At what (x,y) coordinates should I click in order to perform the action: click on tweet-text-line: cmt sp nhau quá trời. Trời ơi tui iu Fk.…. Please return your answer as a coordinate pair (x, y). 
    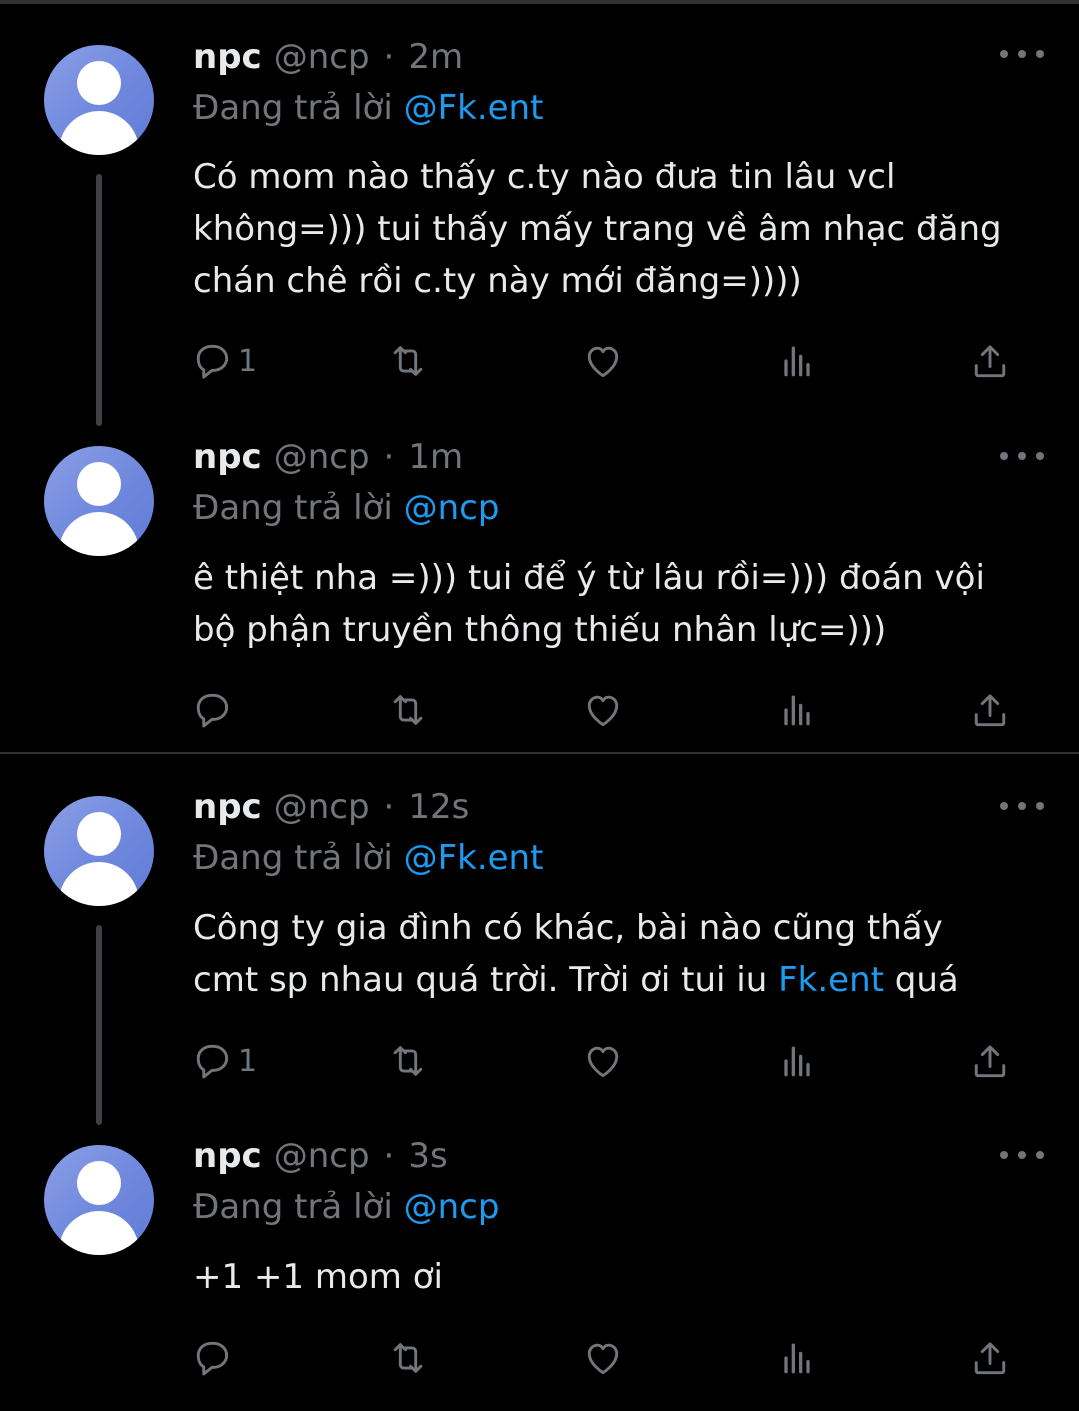
    Looking at the image, I should click on (618, 980).